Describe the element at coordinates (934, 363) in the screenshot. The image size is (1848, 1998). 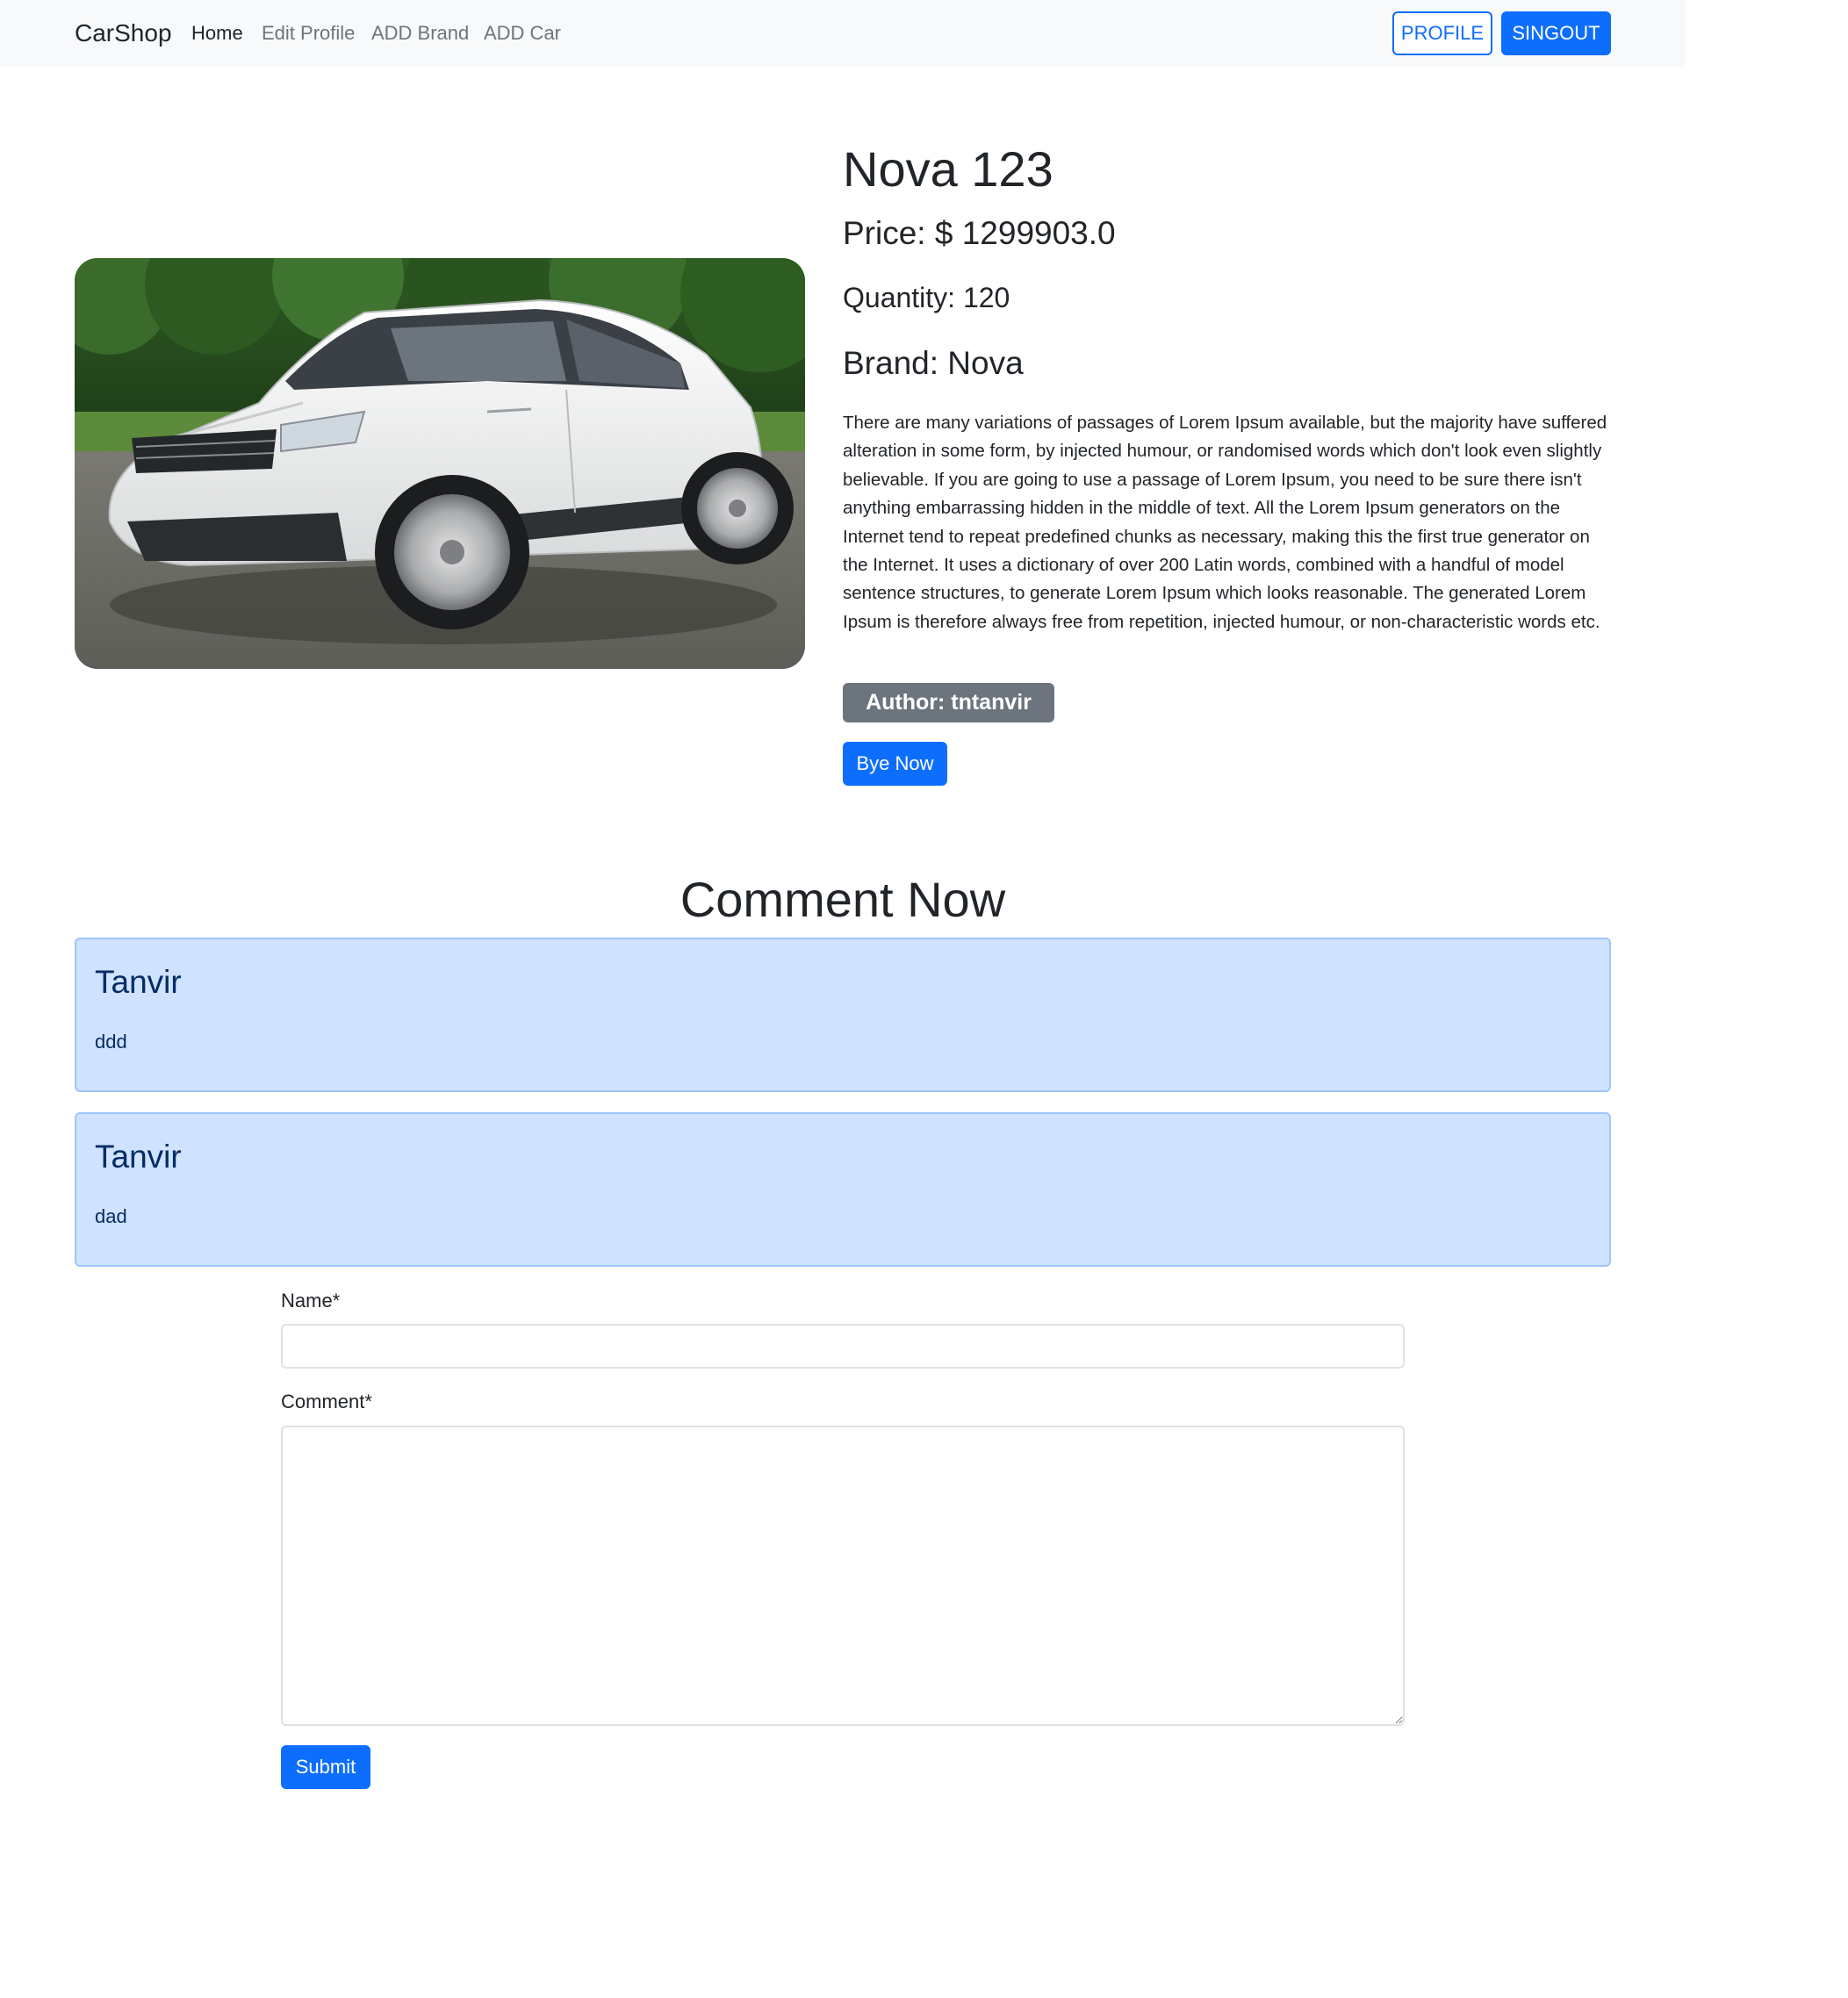
I see `product-brand: Brand: Nova` at that location.